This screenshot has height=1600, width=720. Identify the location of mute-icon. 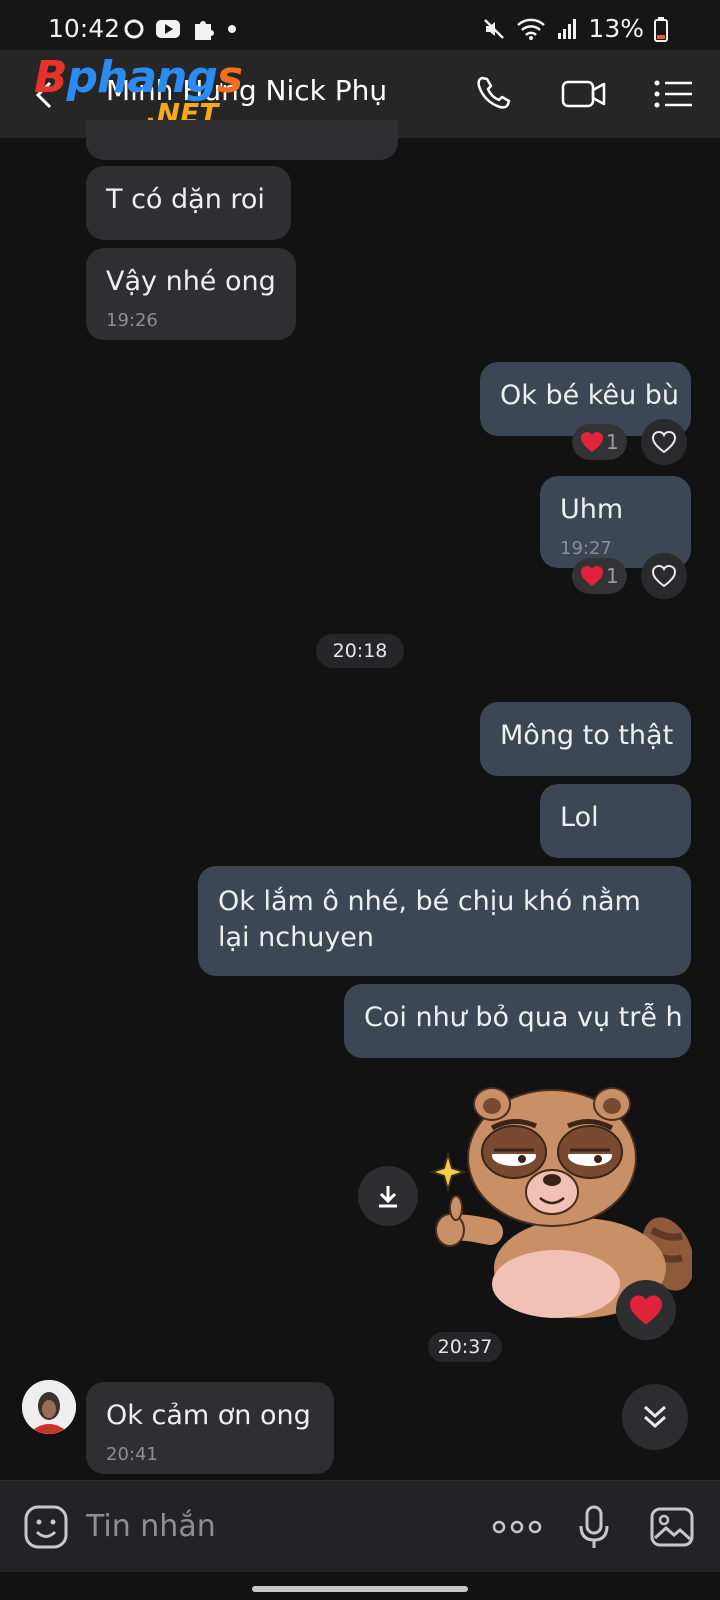
(494, 28).